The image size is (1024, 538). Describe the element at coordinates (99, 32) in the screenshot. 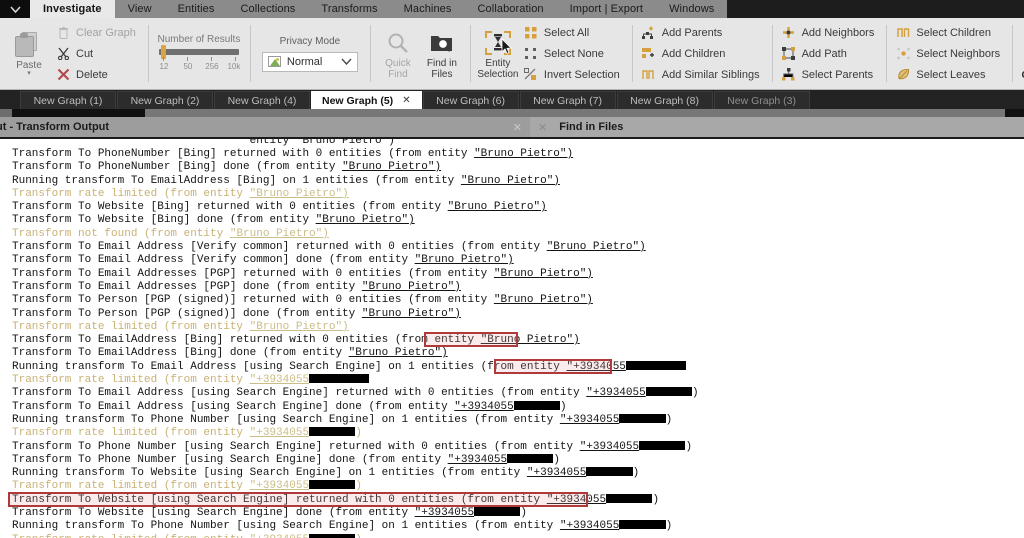

I see `clear-graph-button: Clear Graph` at that location.